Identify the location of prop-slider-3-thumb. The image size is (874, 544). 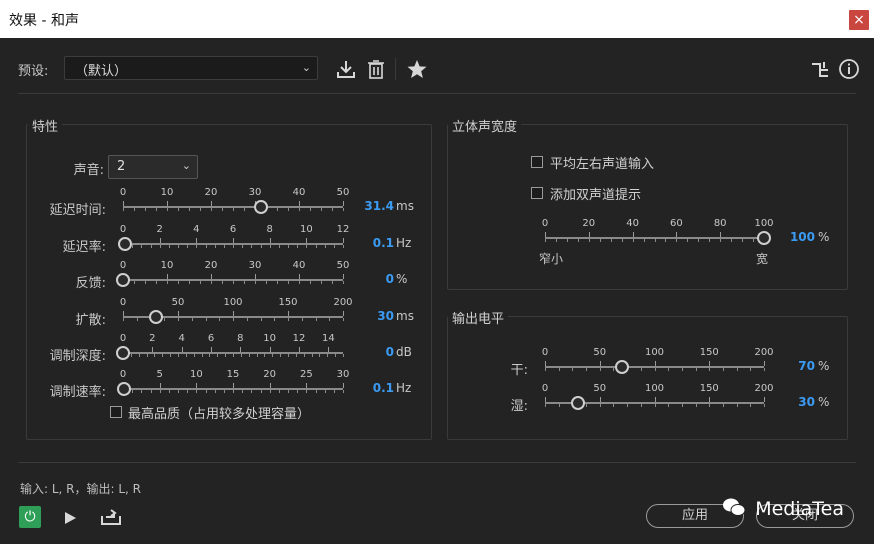
(156, 317).